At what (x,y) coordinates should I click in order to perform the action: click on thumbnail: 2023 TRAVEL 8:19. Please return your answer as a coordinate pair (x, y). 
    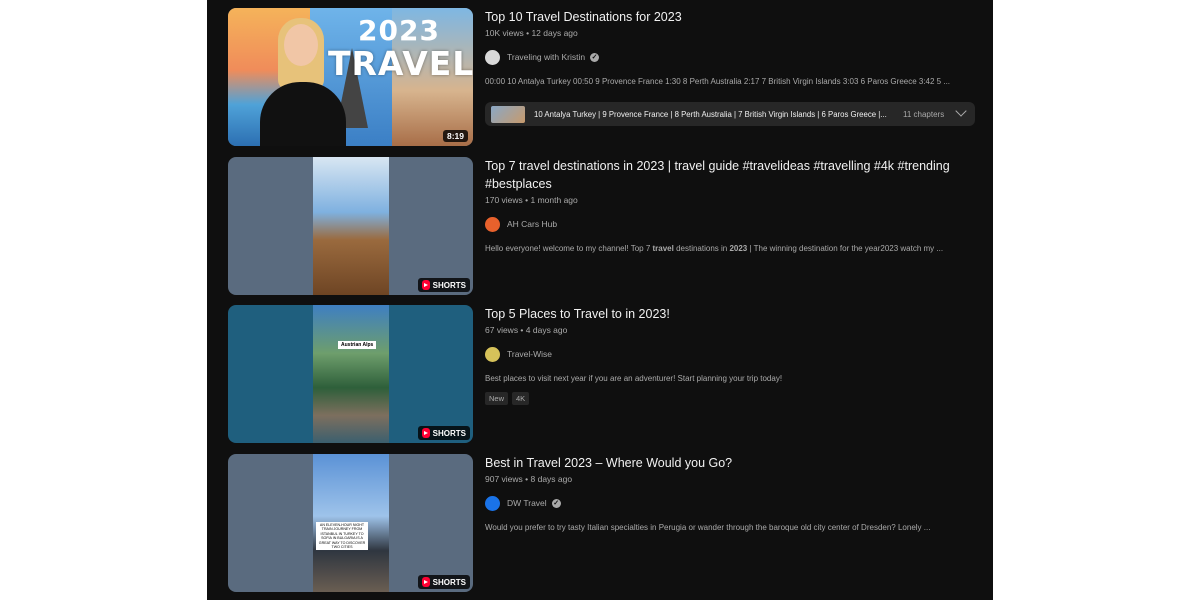
    Looking at the image, I should click on (350, 77).